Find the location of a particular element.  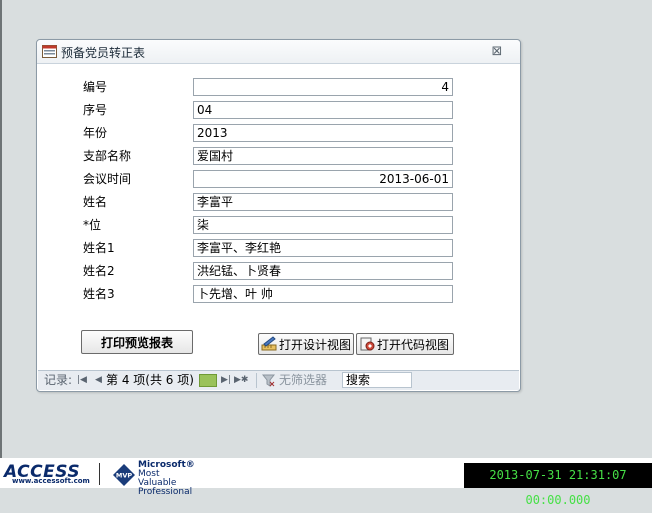

code-view-label: 打开代码视图 is located at coordinates (413, 344).